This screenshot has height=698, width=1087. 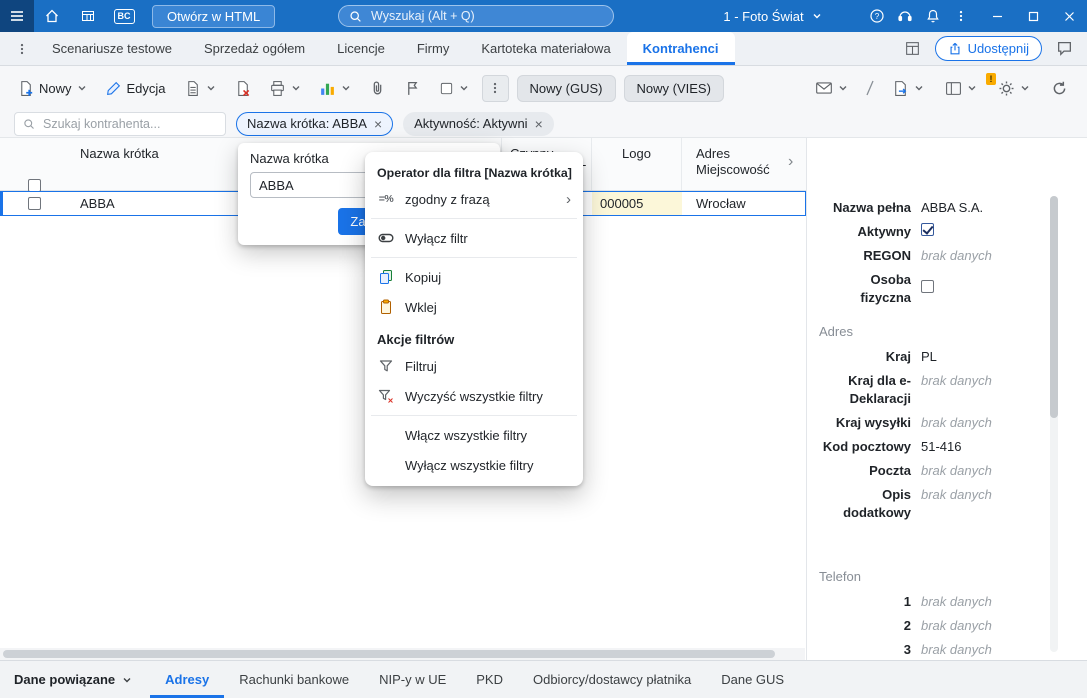 I want to click on bottom-tab-pkd: PKD, so click(x=489, y=679).